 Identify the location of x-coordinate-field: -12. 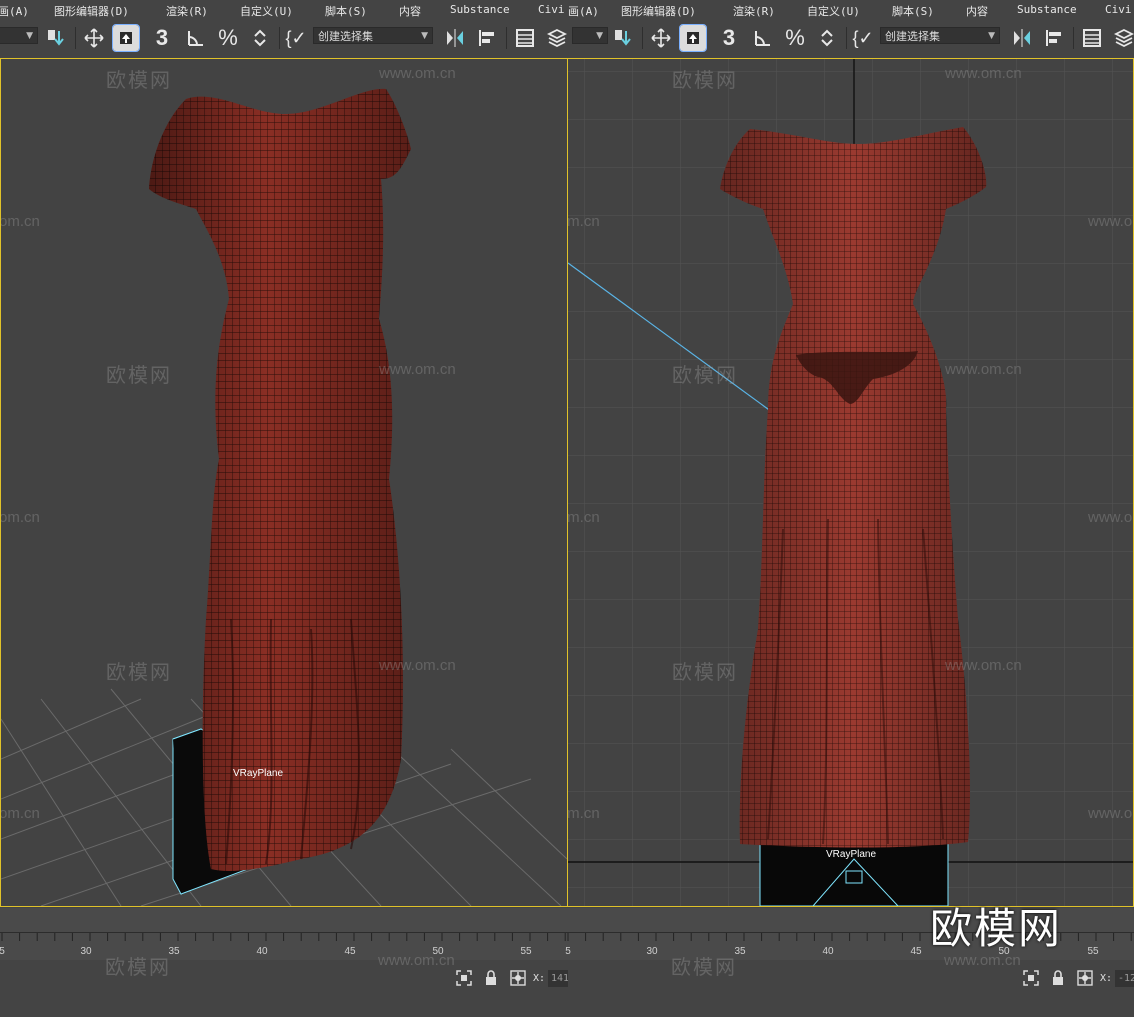
(1124, 978).